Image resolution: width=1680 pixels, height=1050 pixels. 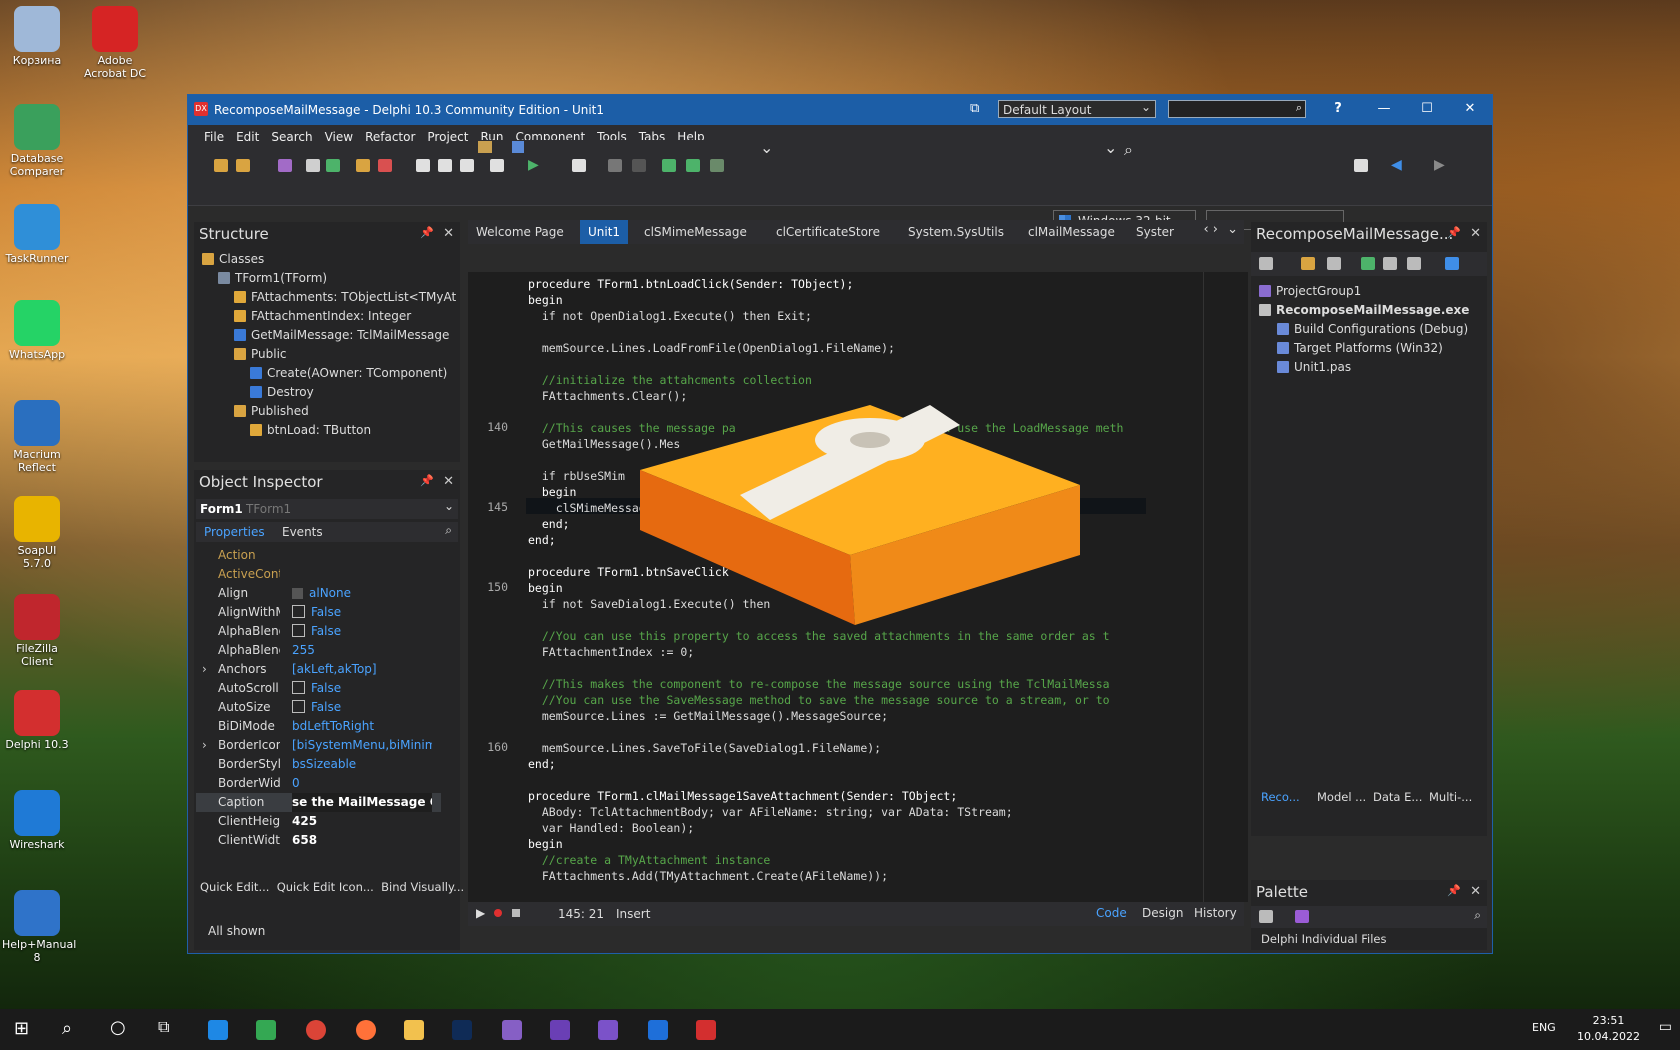 What do you see at coordinates (37, 820) in the screenshot?
I see `desktop-icon: Wireshark` at bounding box center [37, 820].